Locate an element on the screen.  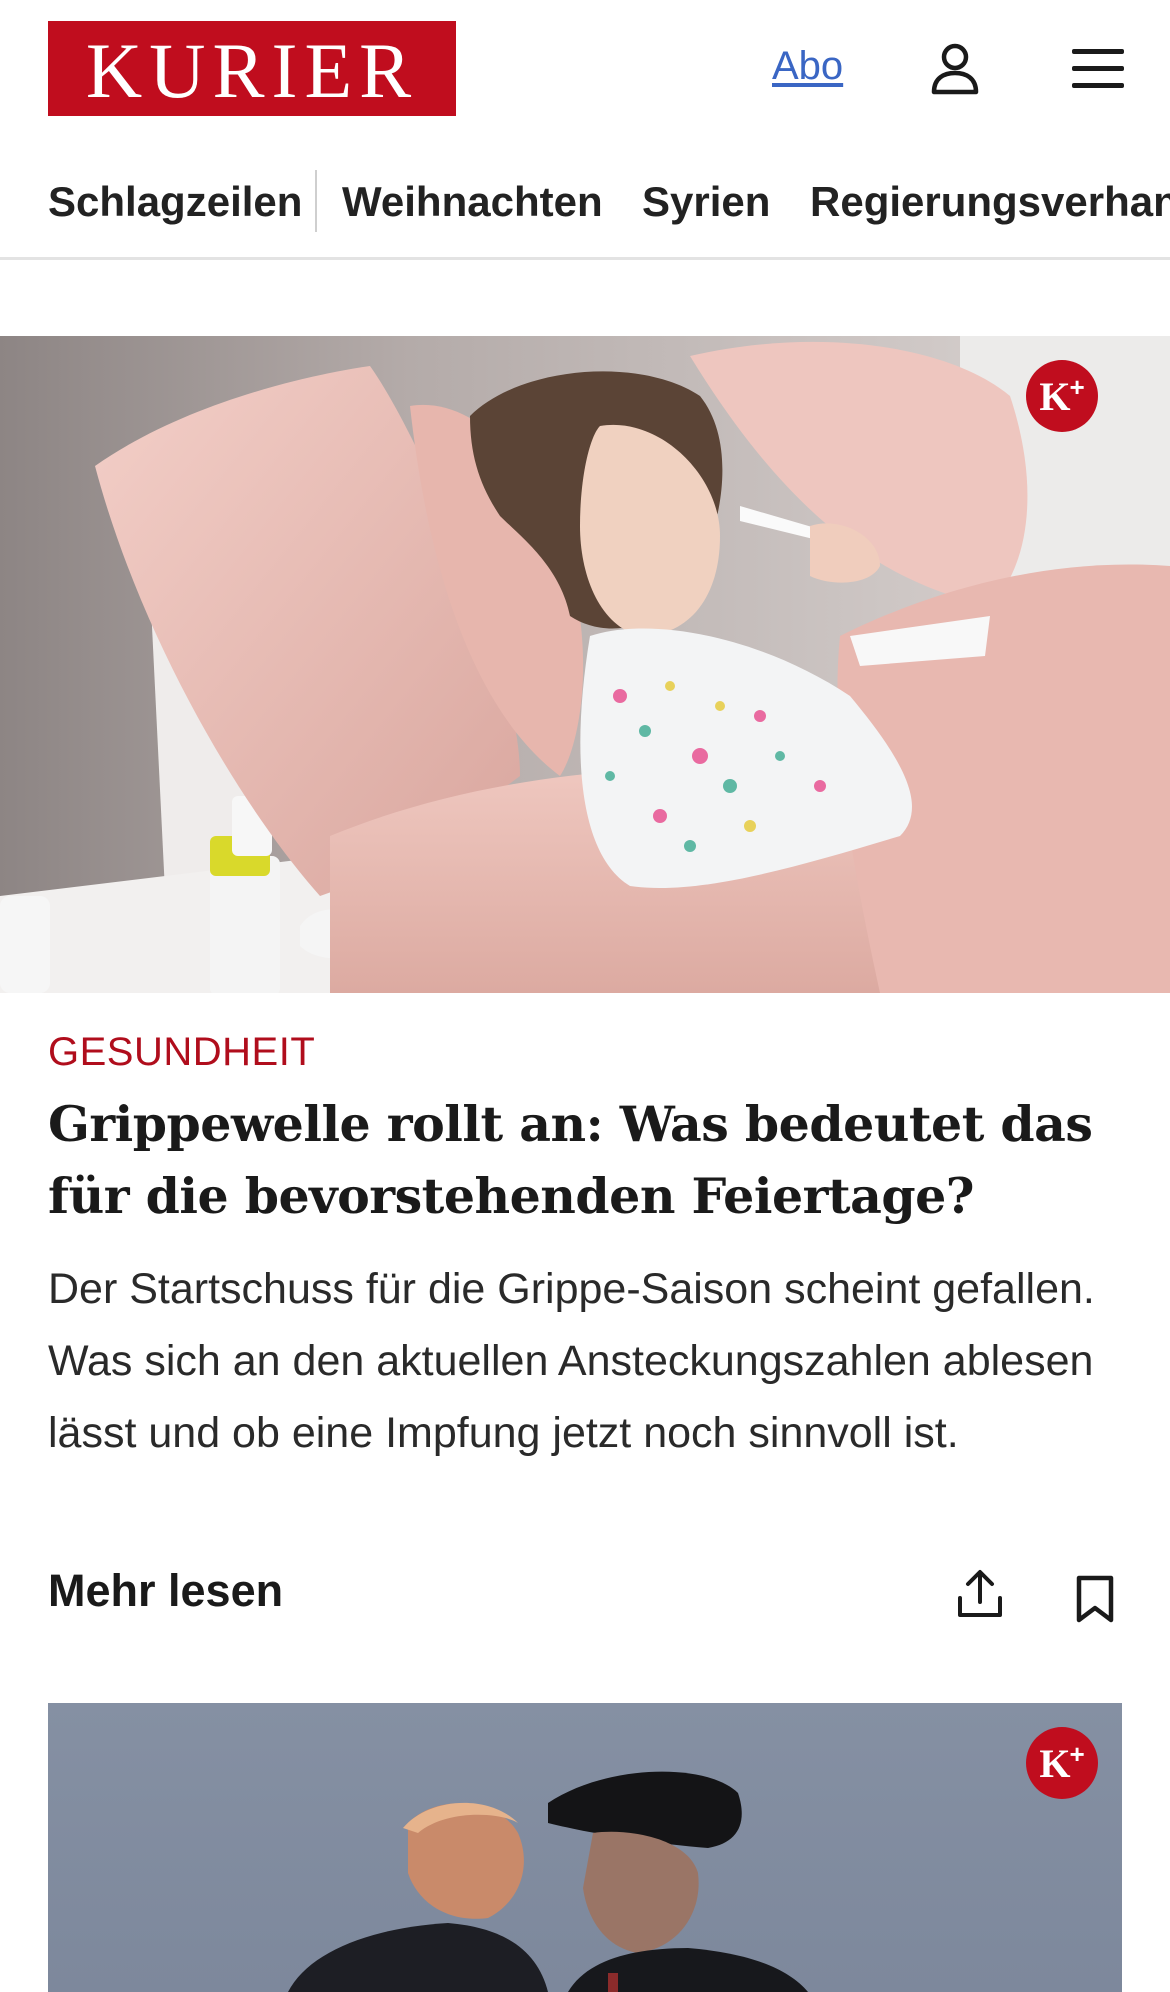
user-icon is located at coordinates (955, 69).